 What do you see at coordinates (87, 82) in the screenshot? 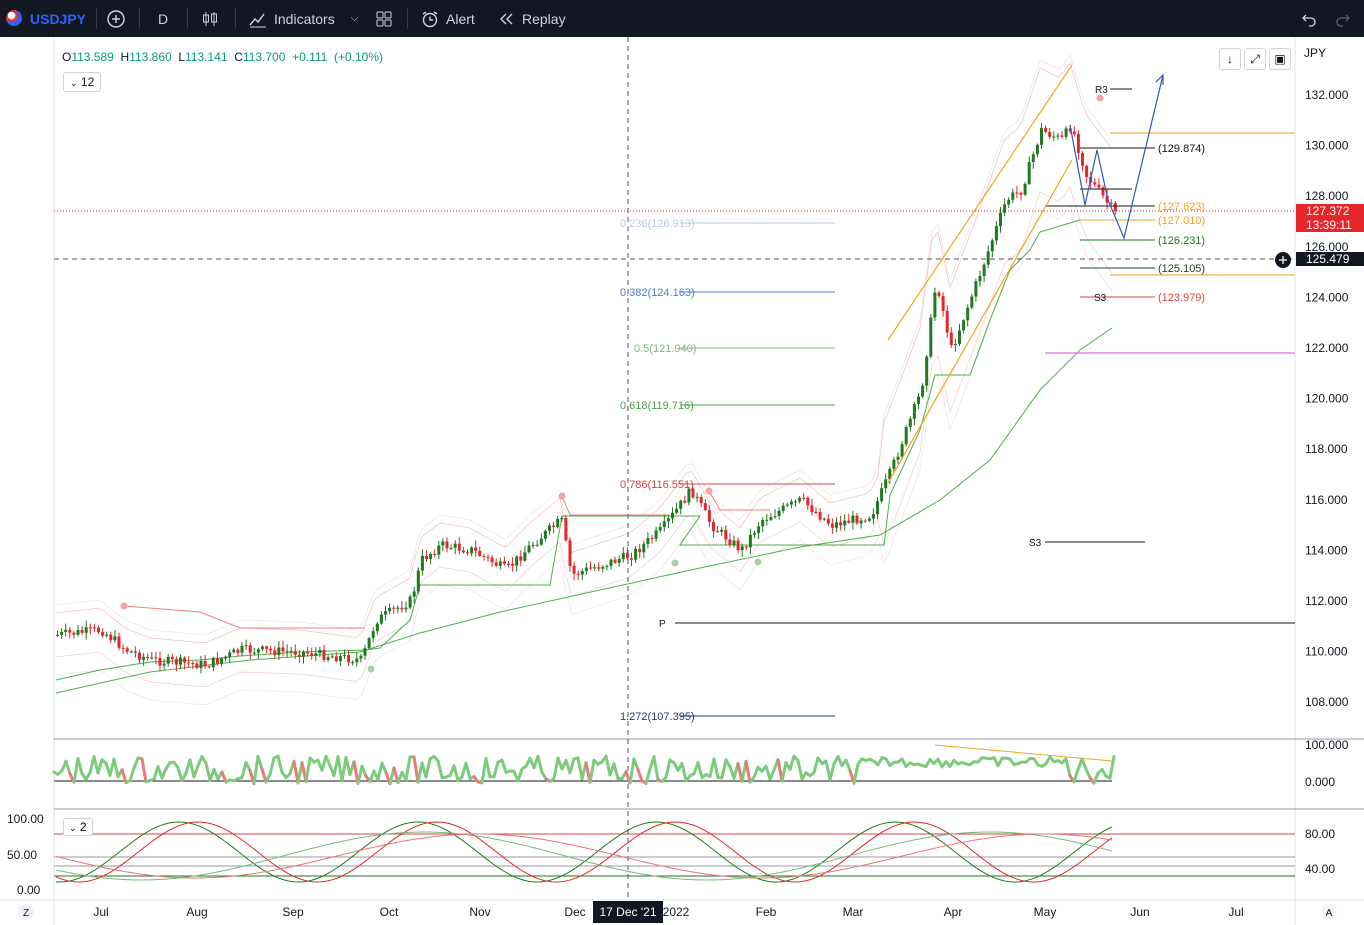
I see `indicator-count: 12` at bounding box center [87, 82].